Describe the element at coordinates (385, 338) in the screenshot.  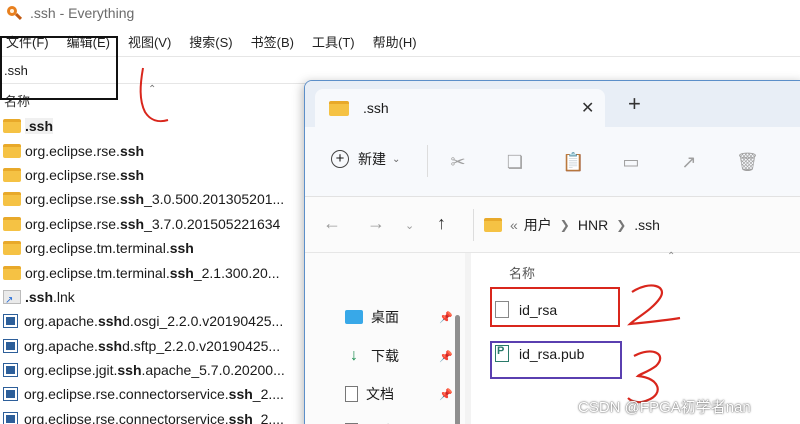
I see `navigation-pane: 桌面 📌 ↓ 下载 📌 文档 📌 图片` at that location.